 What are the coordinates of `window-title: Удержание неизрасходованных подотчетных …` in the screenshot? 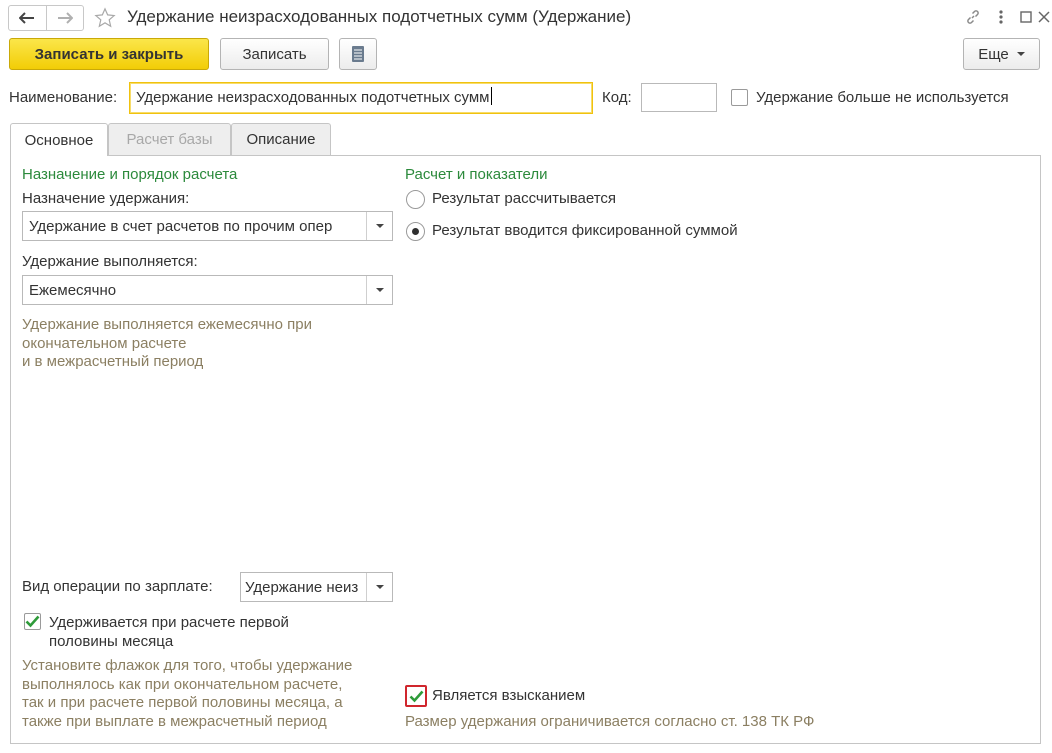 It's located at (379, 16).